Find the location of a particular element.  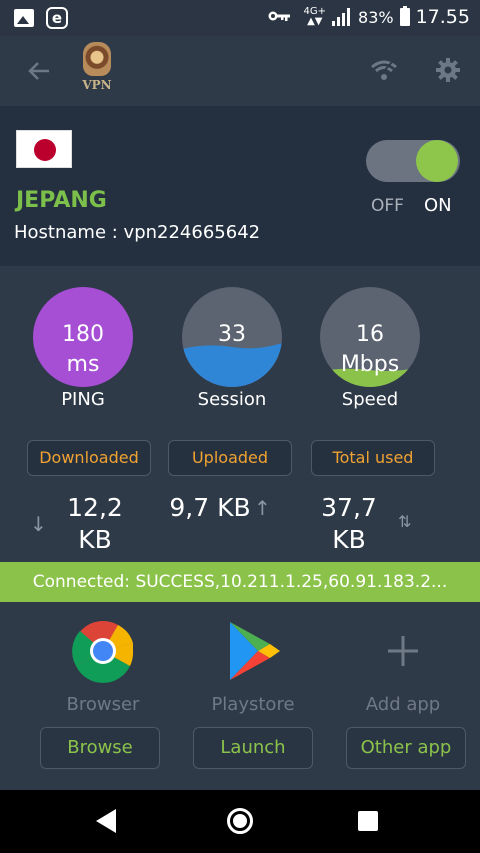

app-name-browser: Browser is located at coordinates (103, 704).